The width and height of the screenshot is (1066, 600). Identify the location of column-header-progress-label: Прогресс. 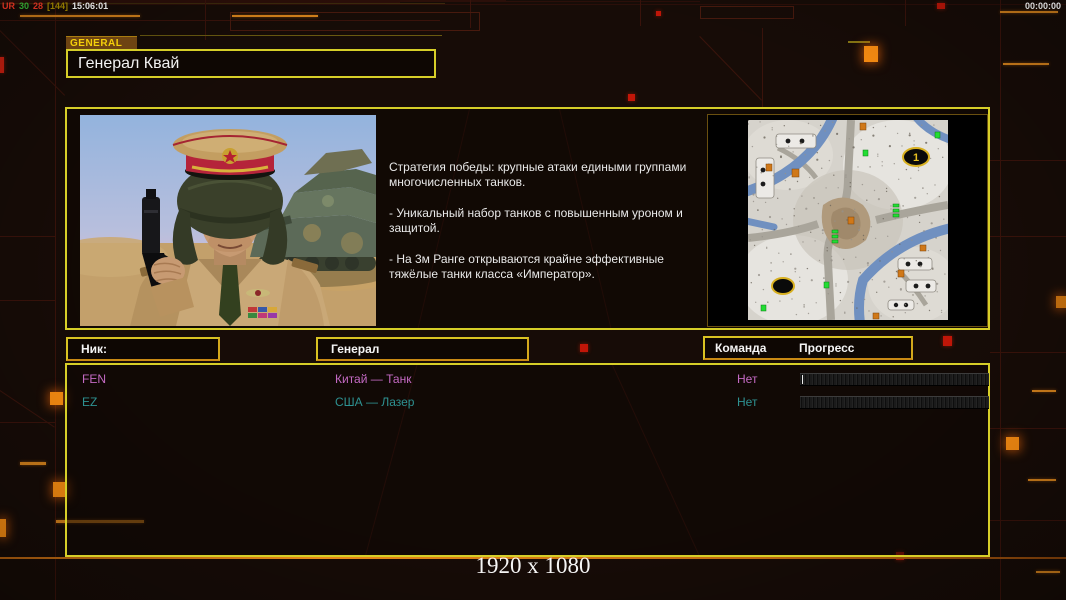
(827, 348).